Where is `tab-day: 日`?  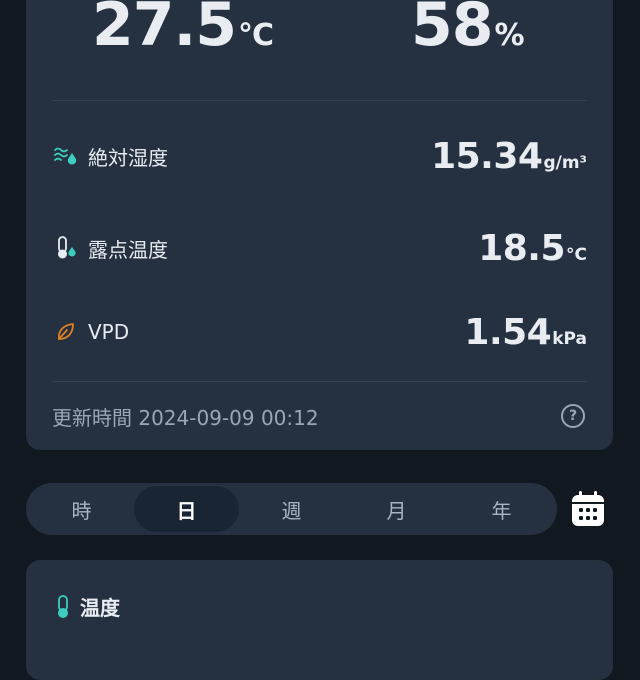 tab-day: 日 is located at coordinates (186, 509).